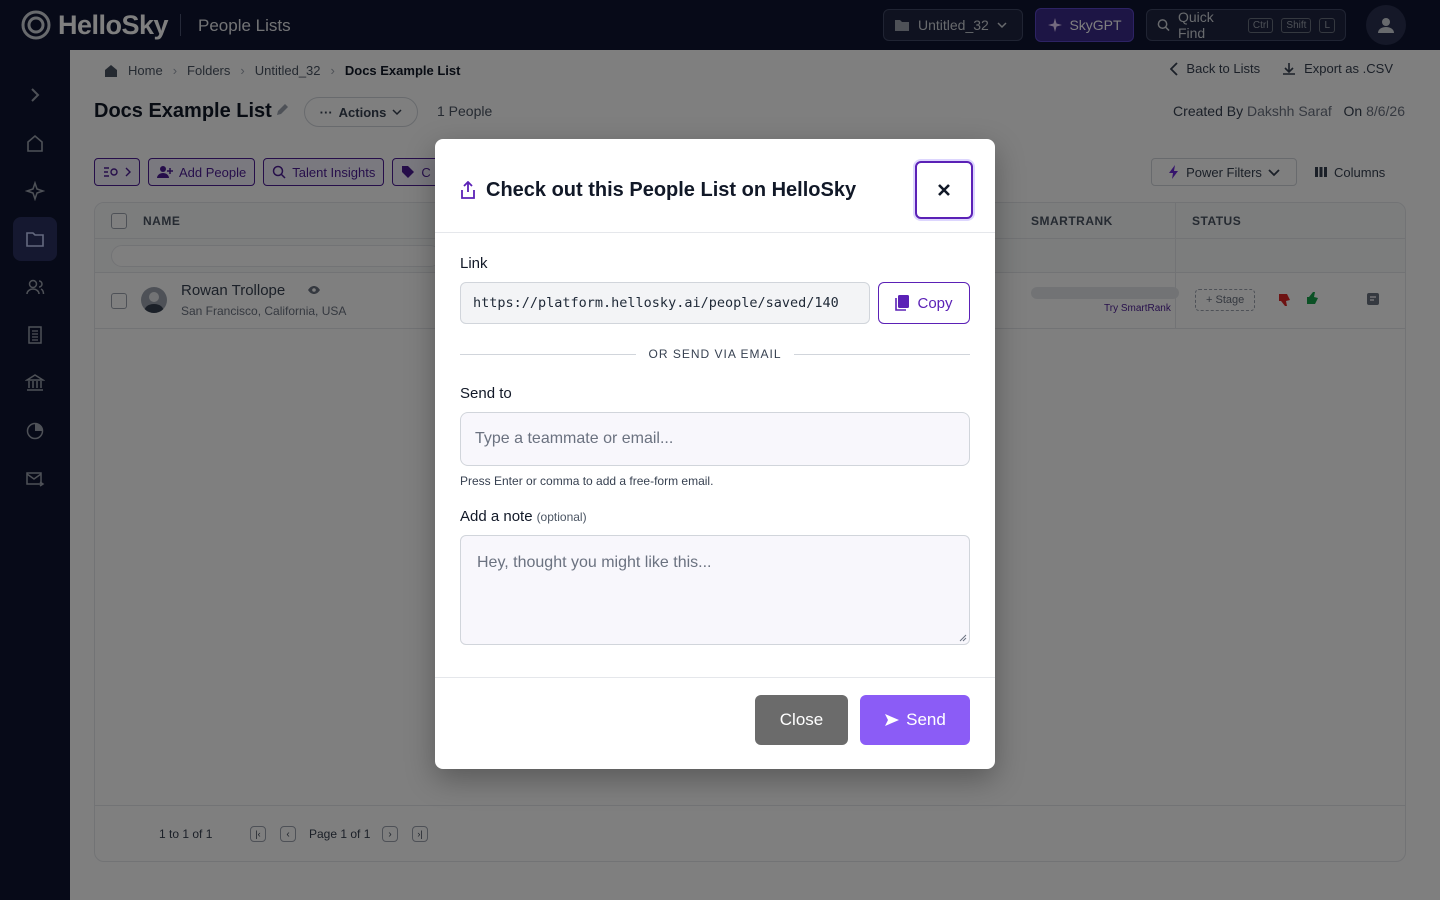 The height and width of the screenshot is (900, 1440). What do you see at coordinates (801, 720) in the screenshot?
I see `close-button: Close` at bounding box center [801, 720].